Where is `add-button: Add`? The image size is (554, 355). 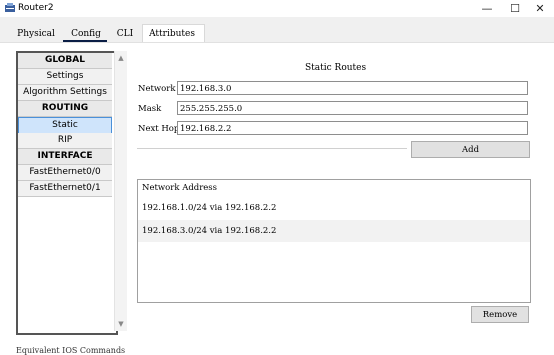
add-button: Add is located at coordinates (470, 149).